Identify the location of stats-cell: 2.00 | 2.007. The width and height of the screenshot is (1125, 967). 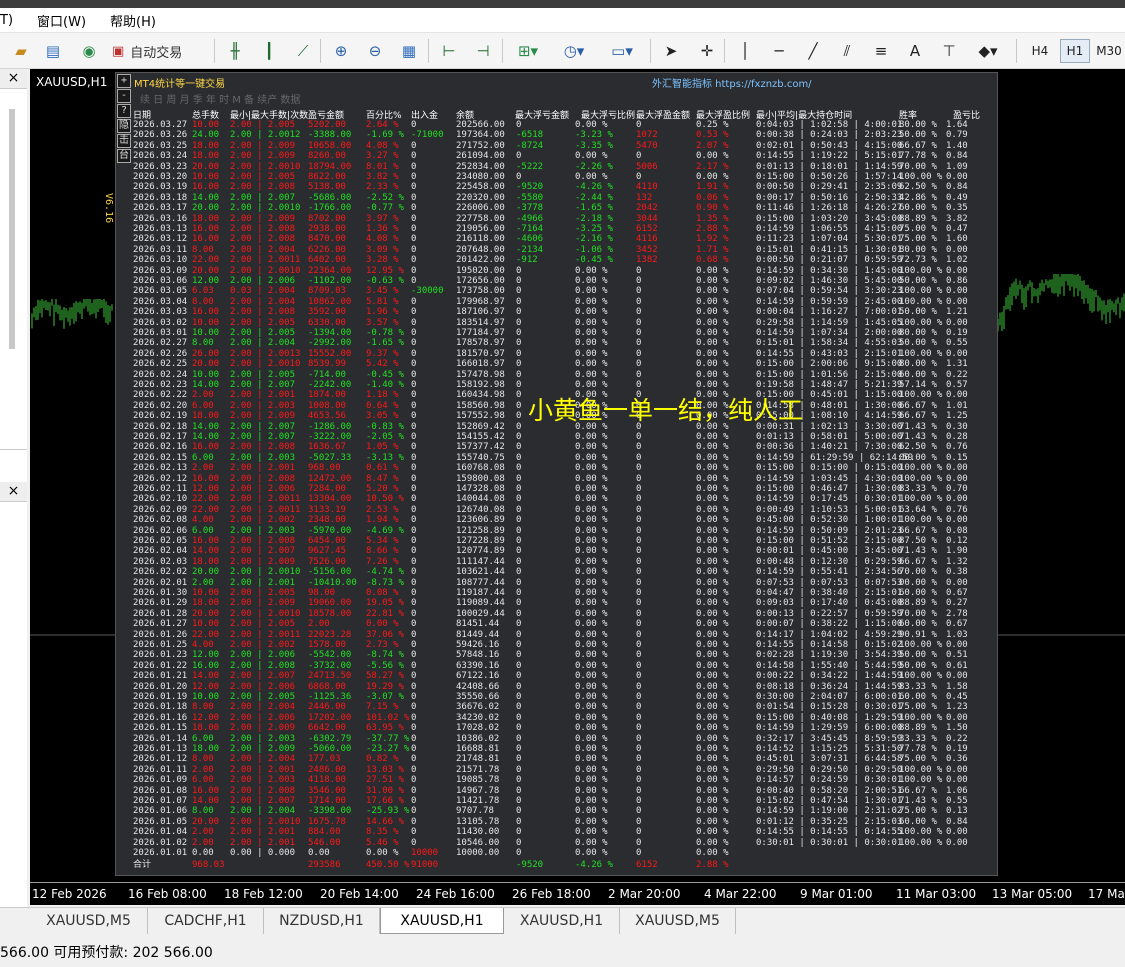
(263, 426).